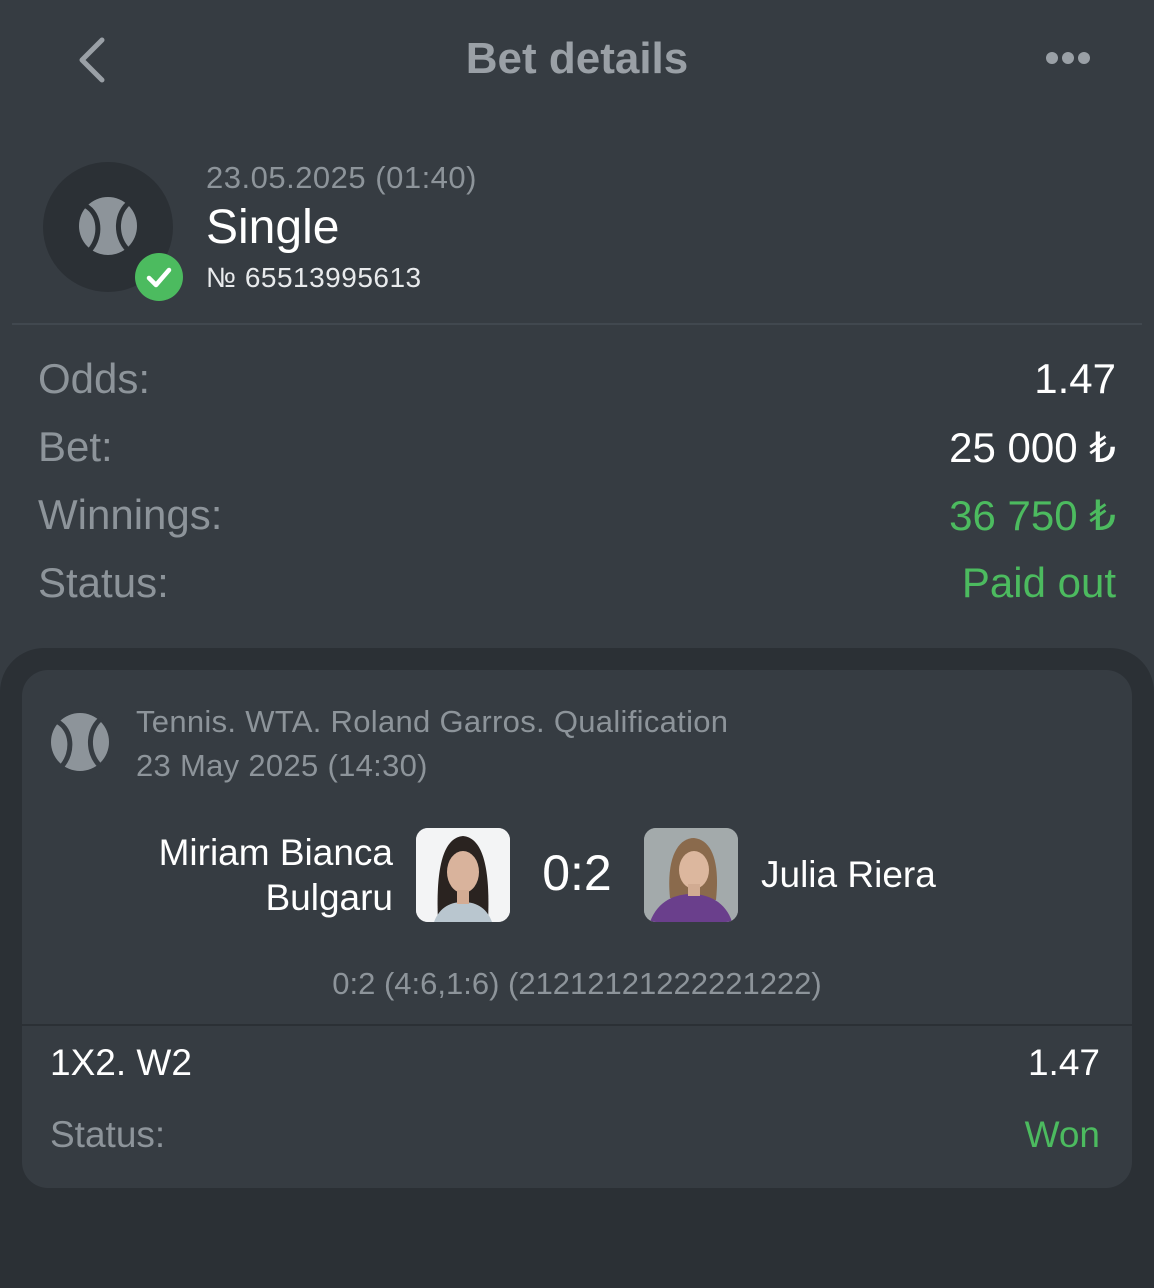  Describe the element at coordinates (121, 1062) in the screenshot. I see `selection-market: 1X2. W2` at that location.